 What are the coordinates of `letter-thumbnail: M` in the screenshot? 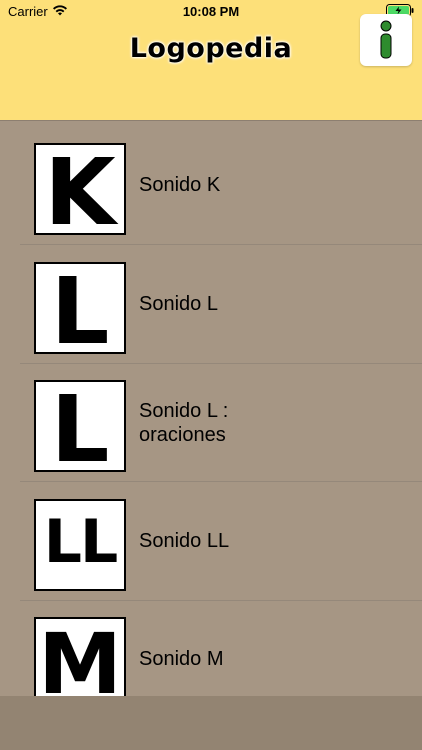 It's located at (80, 657).